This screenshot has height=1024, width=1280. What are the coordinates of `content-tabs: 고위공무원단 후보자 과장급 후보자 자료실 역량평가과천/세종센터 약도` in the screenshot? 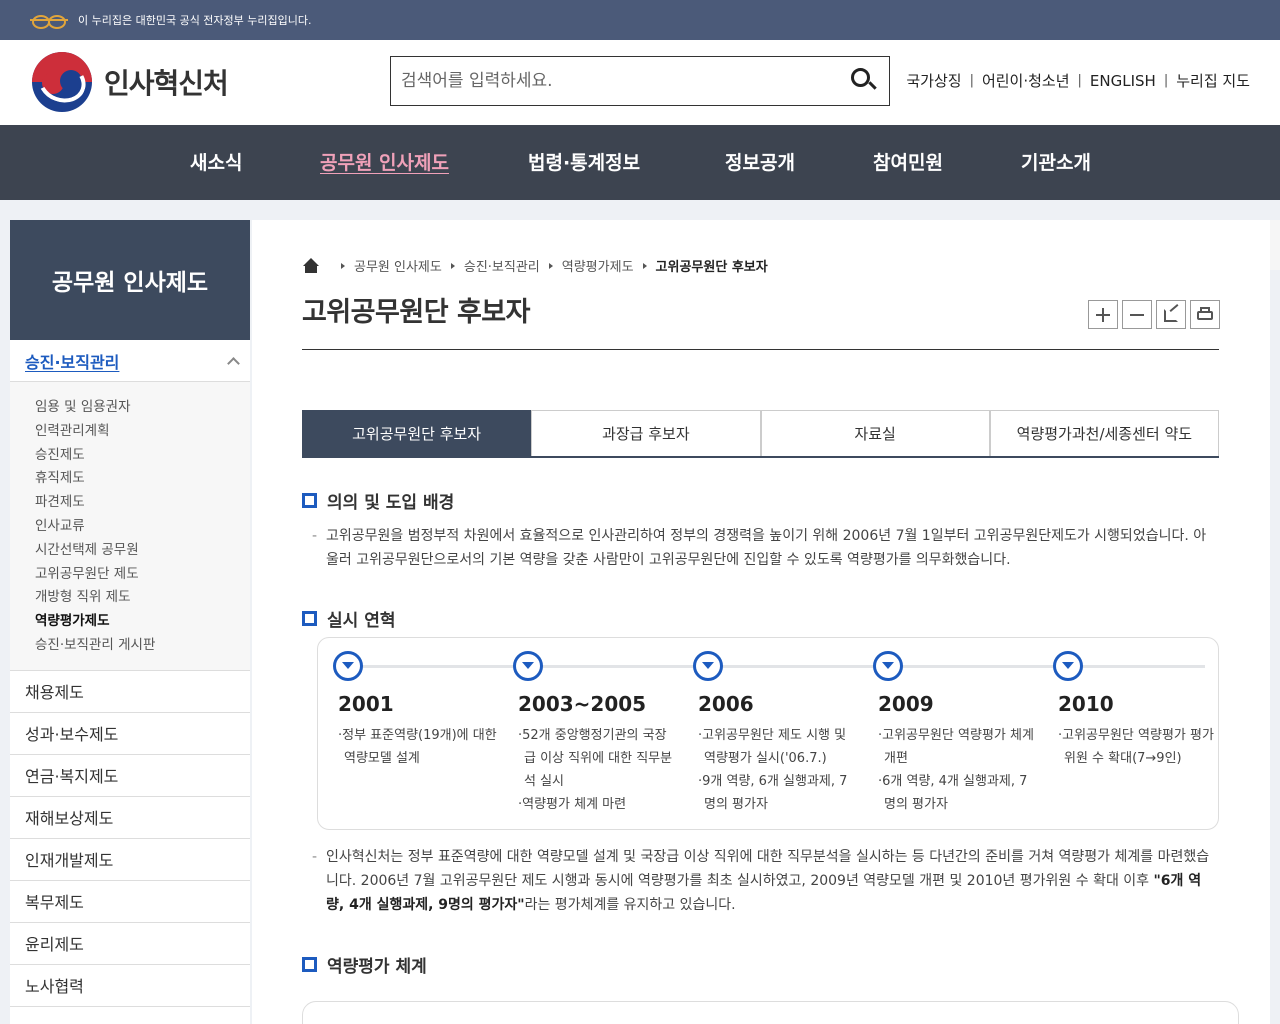 It's located at (760, 434).